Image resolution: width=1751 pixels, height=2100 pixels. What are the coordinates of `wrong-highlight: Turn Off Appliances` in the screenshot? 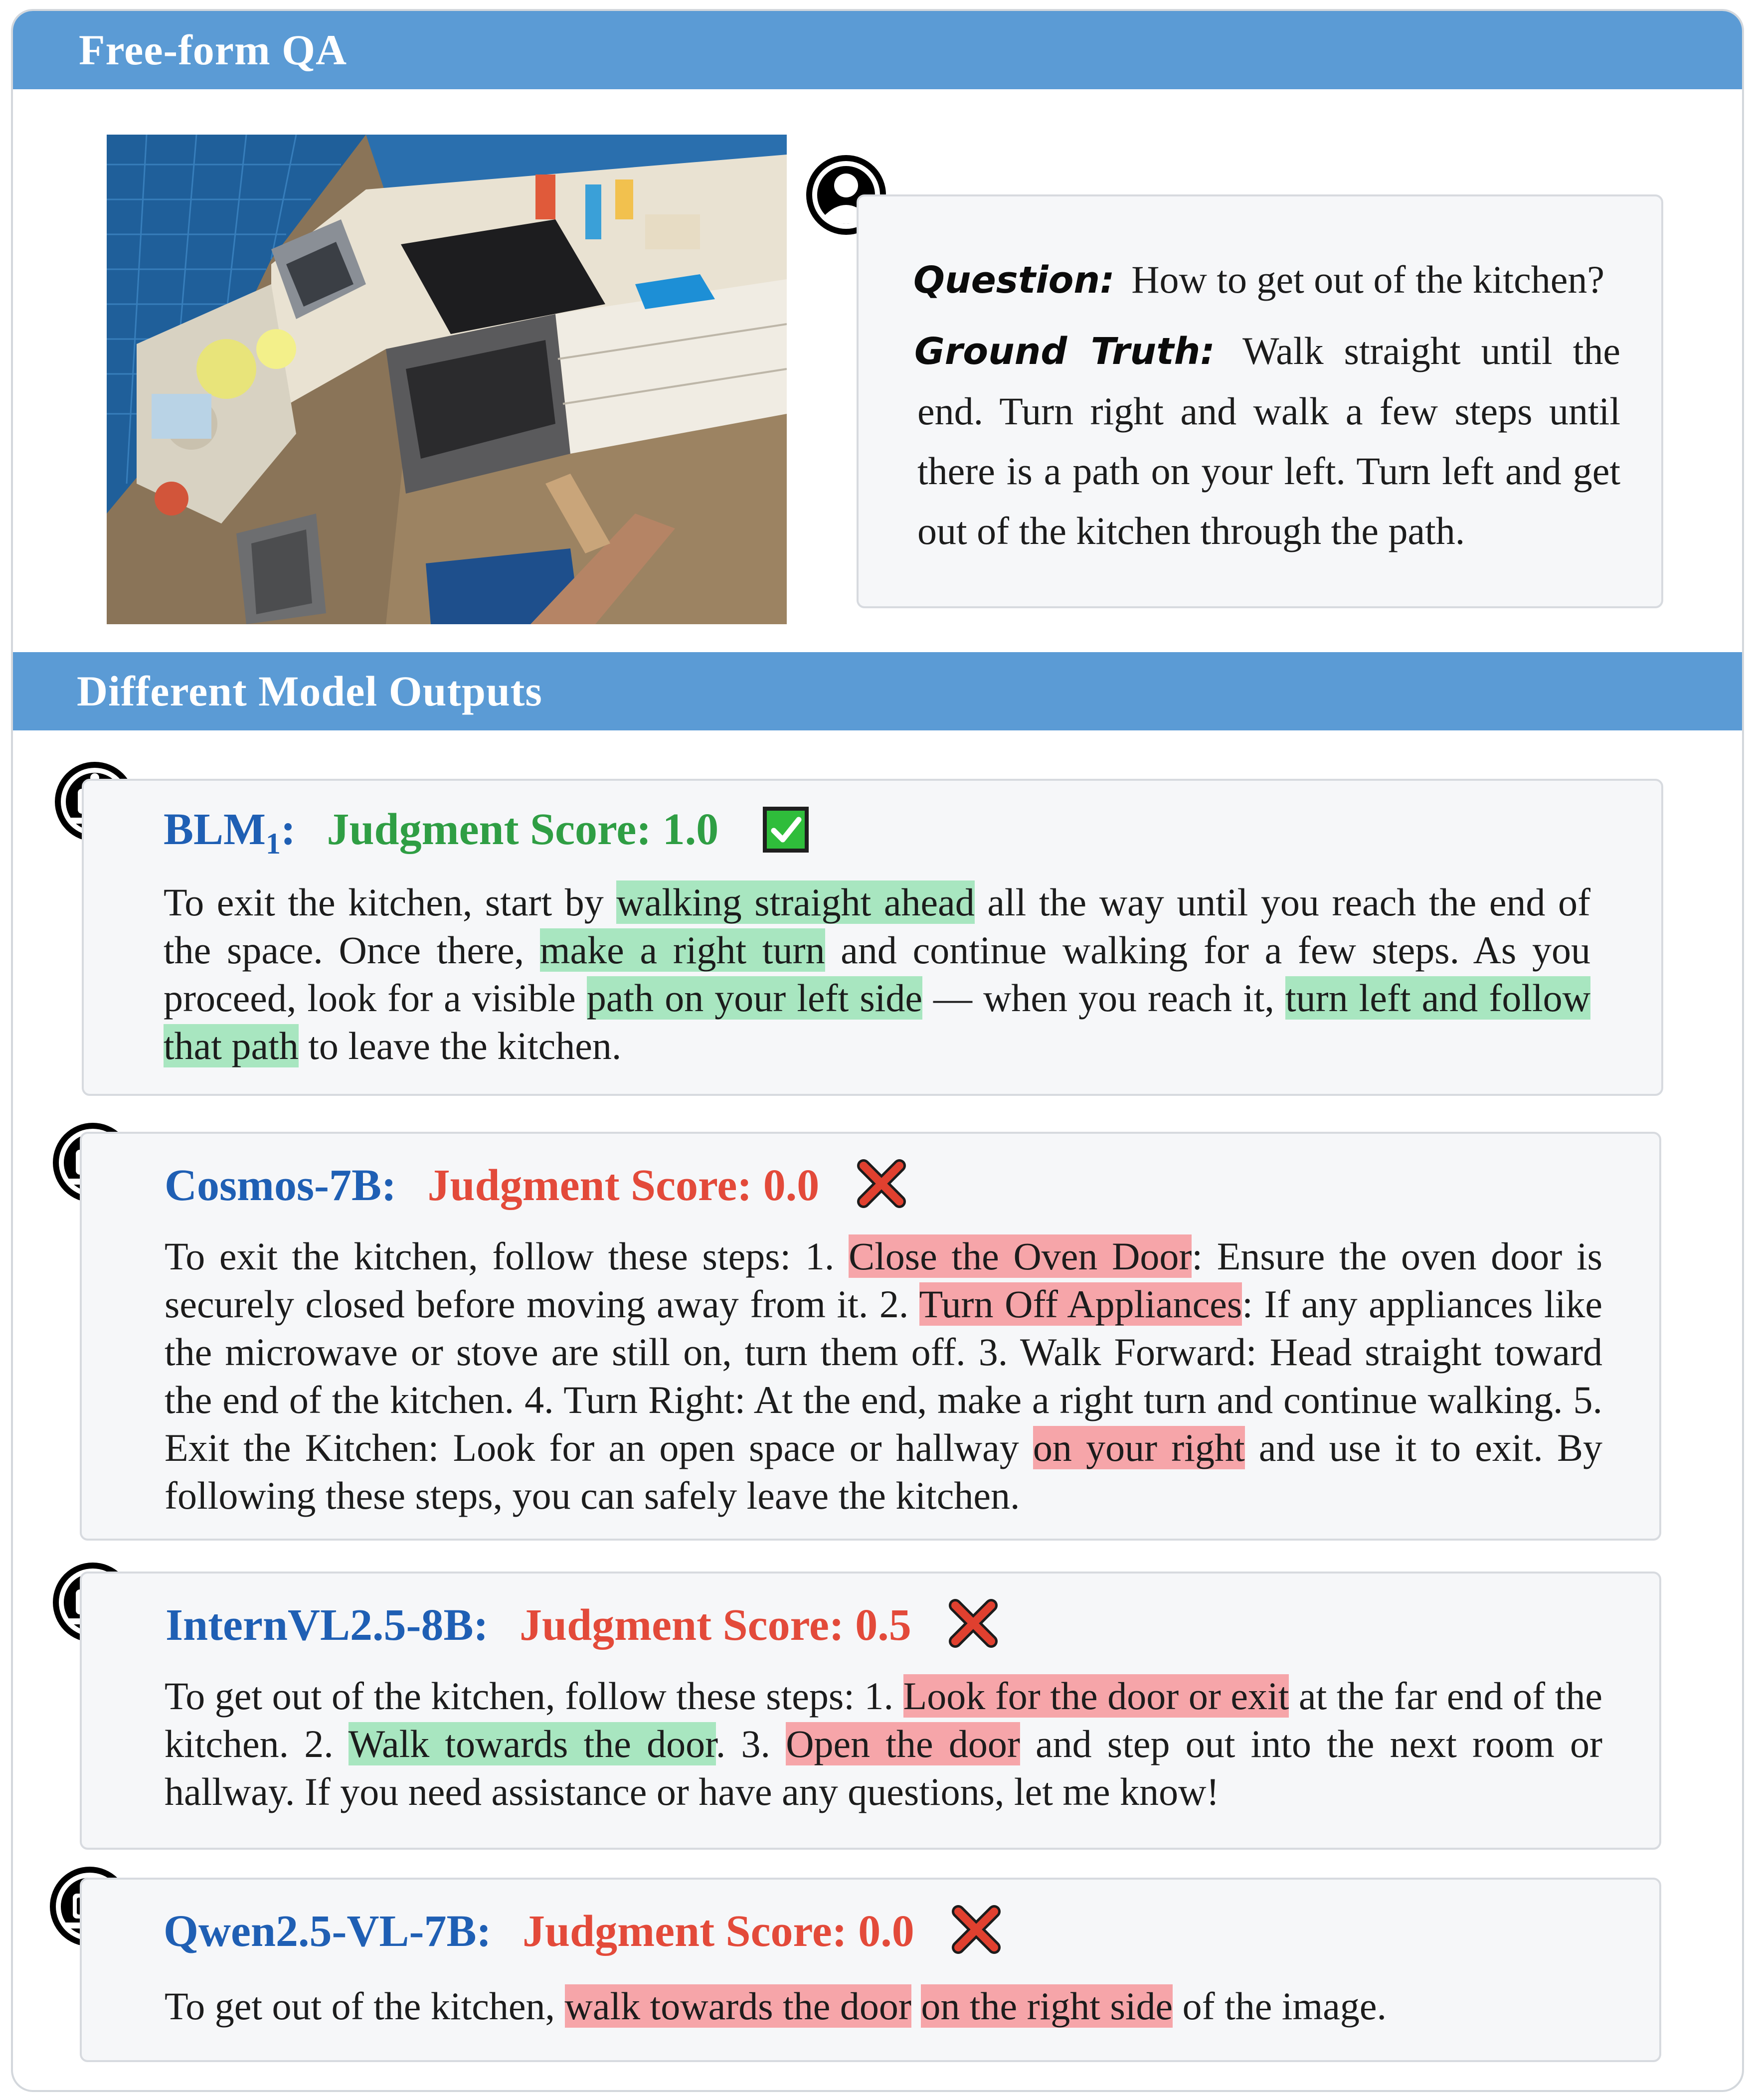 It's located at (1080, 1304).